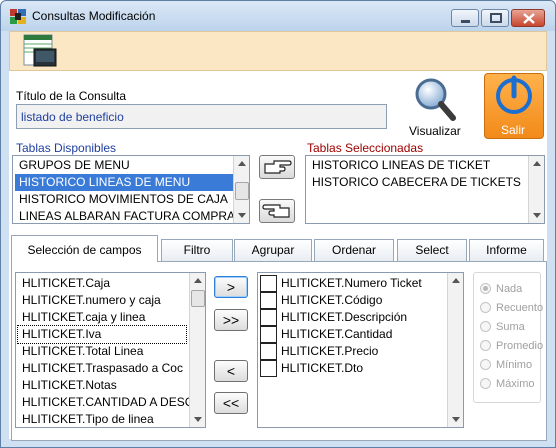 Image resolution: width=556 pixels, height=448 pixels. I want to click on selected-field-label: HLITICKET.Dto, so click(322, 368).